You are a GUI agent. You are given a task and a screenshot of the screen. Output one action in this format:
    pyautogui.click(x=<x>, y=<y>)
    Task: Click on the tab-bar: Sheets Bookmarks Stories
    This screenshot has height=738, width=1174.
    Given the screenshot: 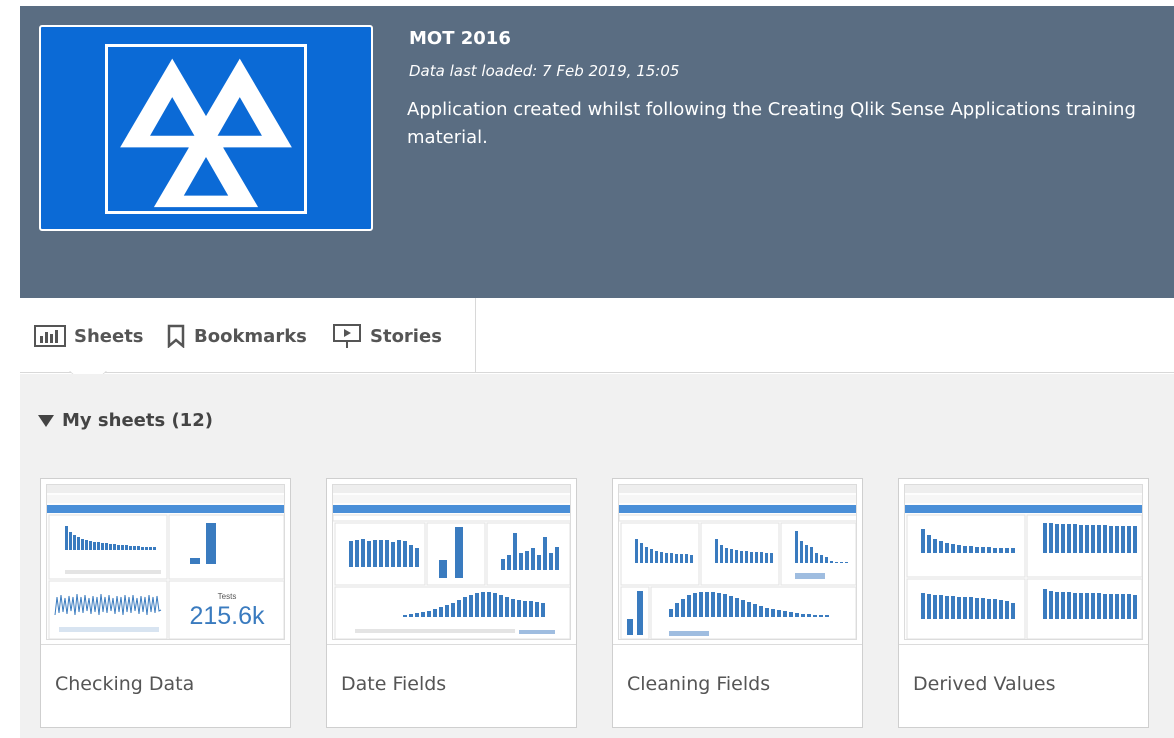 What is the action you would take?
    pyautogui.click(x=597, y=343)
    